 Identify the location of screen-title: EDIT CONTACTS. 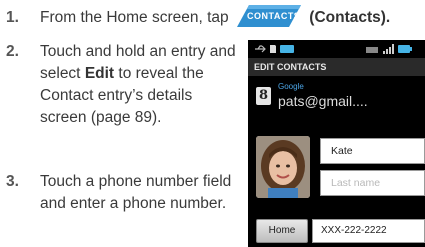
(336, 67).